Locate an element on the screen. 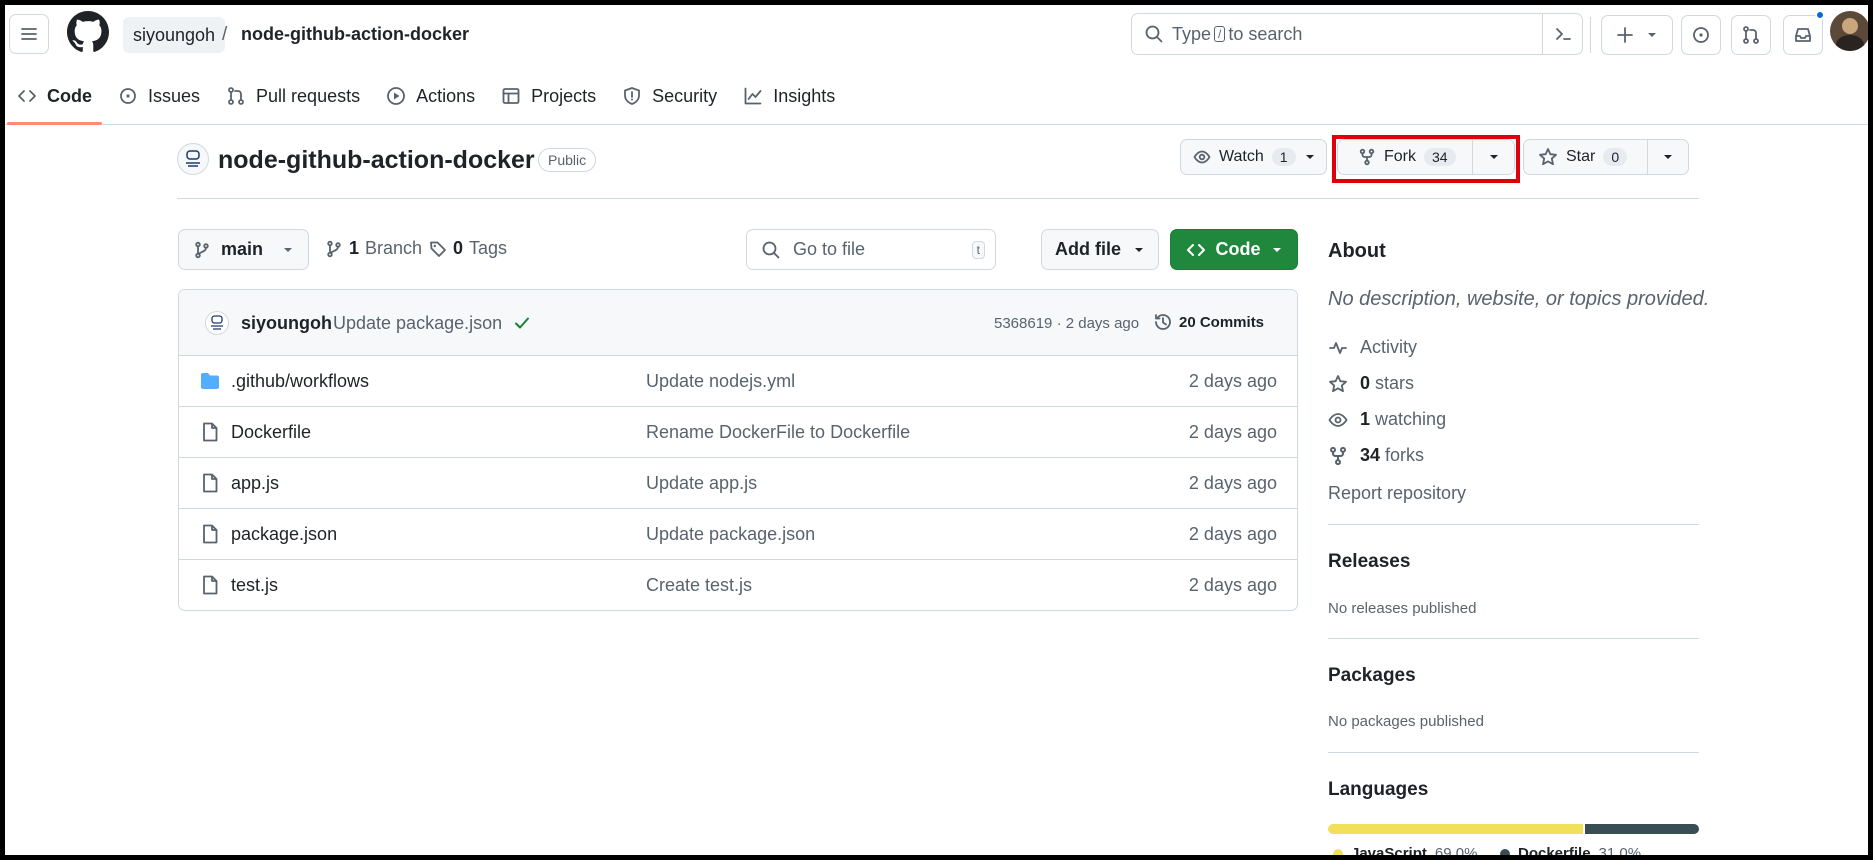 The height and width of the screenshot is (860, 1873). watch-main: Watch 1 is located at coordinates (1242, 157).